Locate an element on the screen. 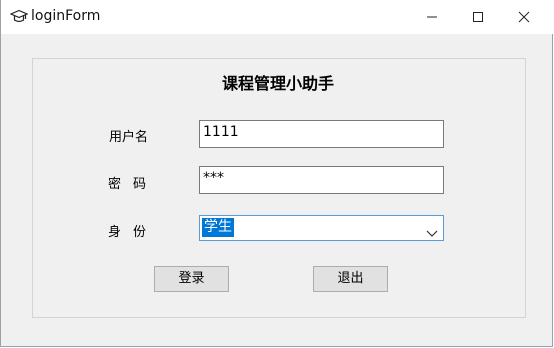  maximize-button is located at coordinates (478, 17).